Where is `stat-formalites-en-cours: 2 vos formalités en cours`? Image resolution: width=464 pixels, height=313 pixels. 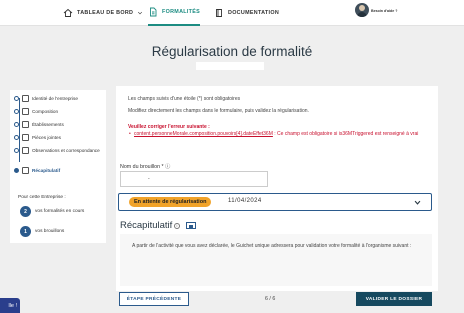
stat-formalites-en-cours: 2 vos formalités en cours is located at coordinates (52, 211).